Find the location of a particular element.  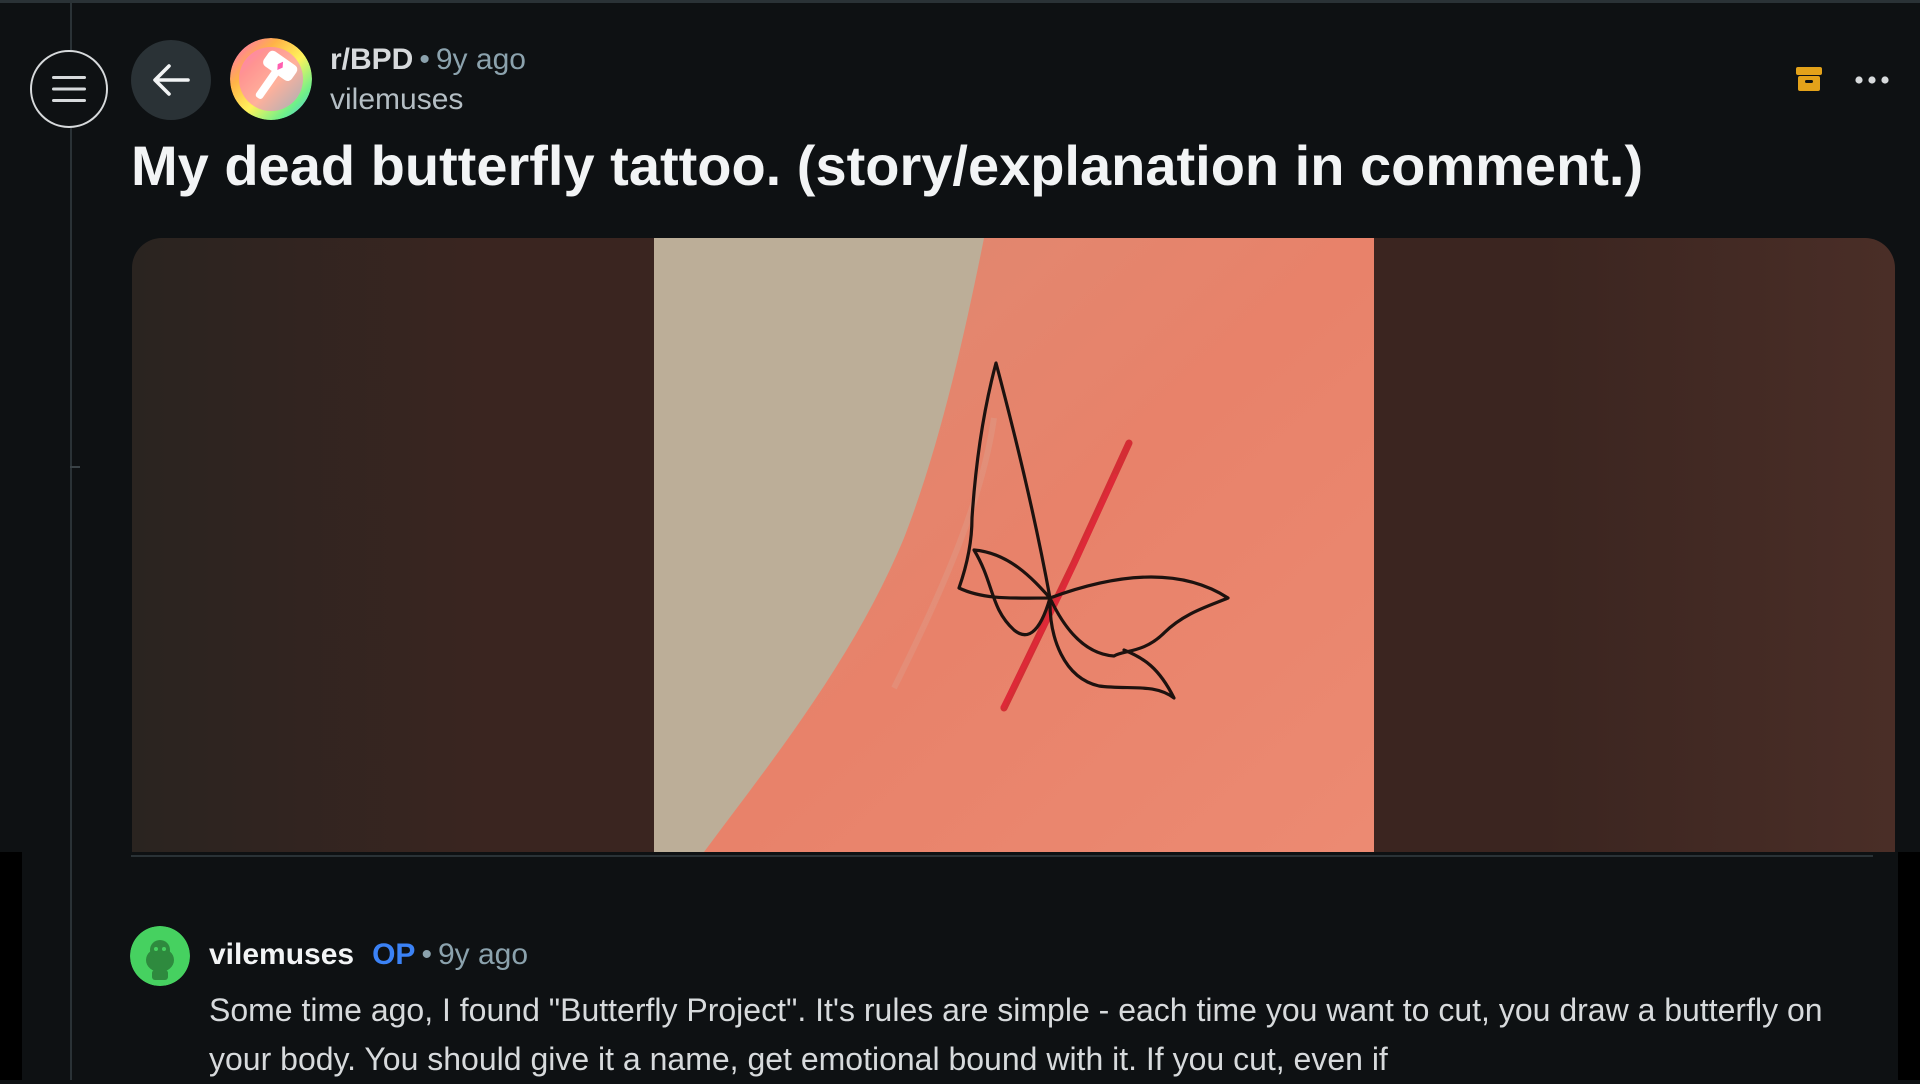

divider is located at coordinates (1002, 856).